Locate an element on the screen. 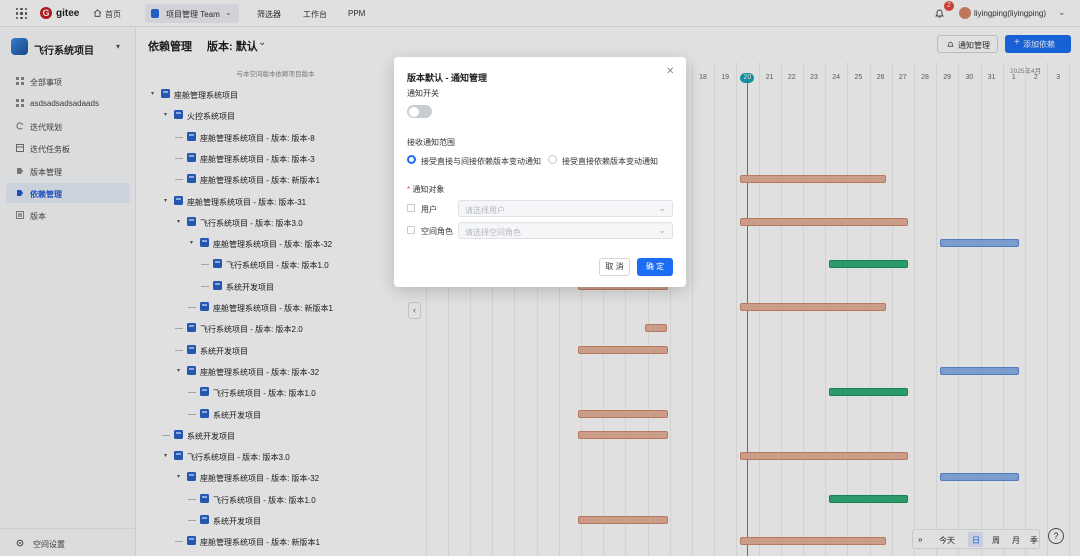  user-label: 用户 is located at coordinates (429, 209).